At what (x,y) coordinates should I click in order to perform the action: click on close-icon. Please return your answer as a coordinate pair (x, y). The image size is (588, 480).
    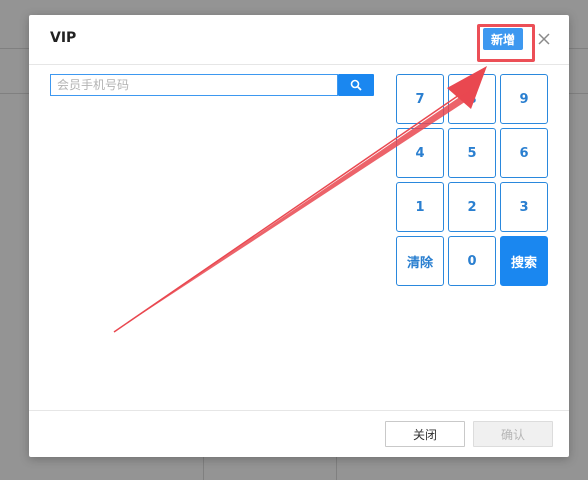
    Looking at the image, I should click on (544, 39).